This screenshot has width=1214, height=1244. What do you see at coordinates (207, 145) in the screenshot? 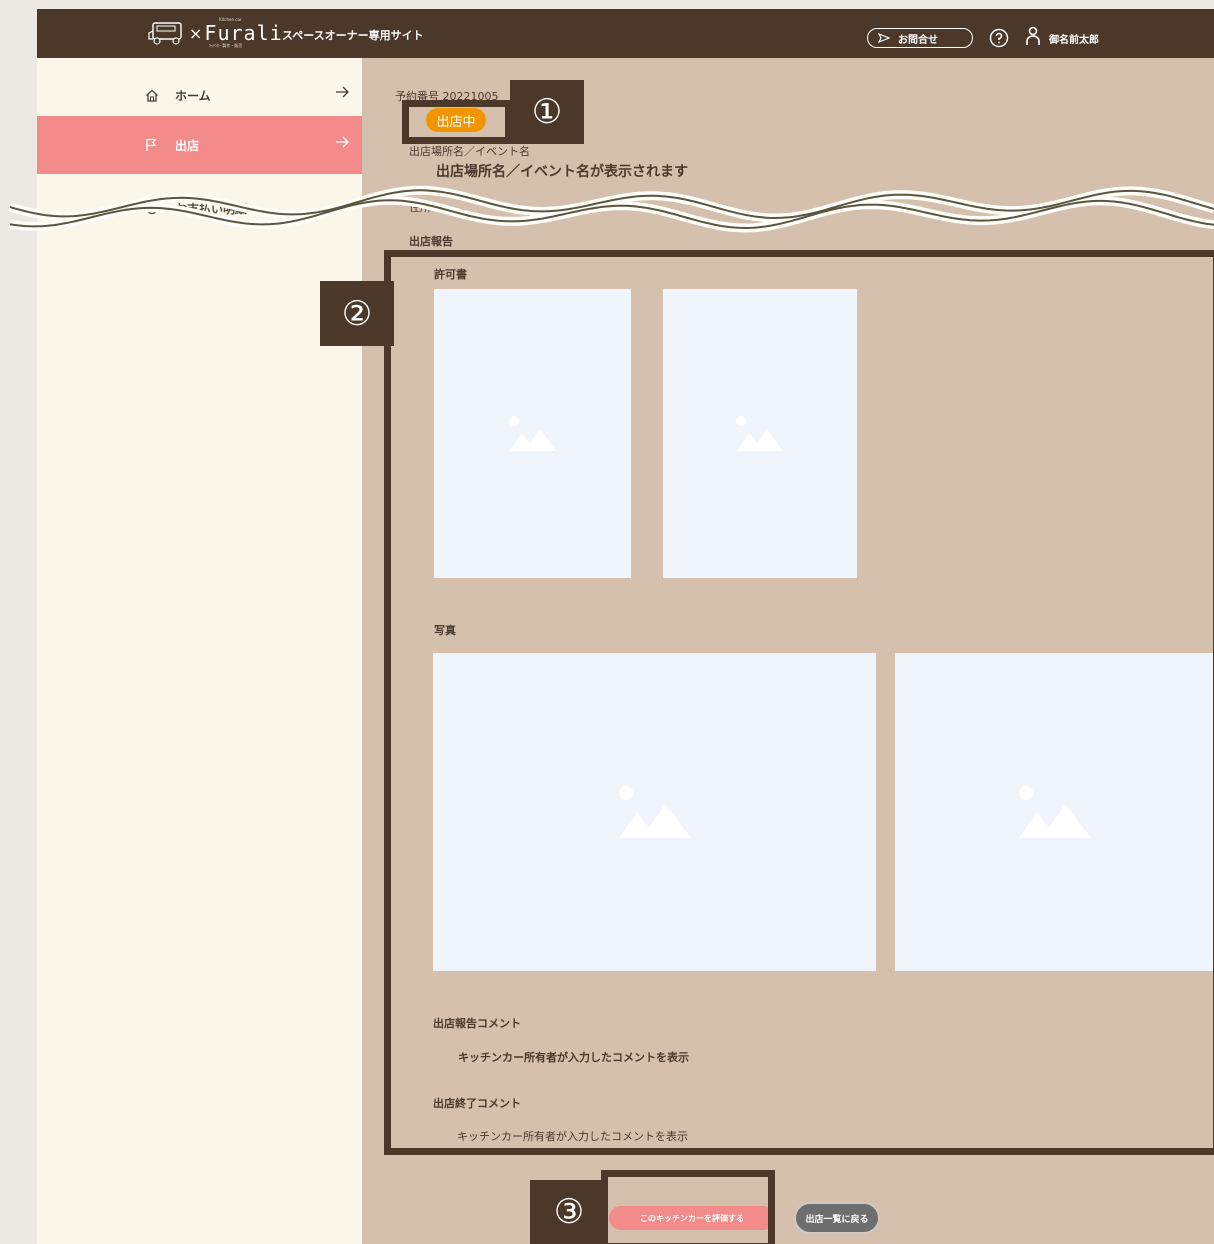
I see `sidebar-item-shop: 出店` at bounding box center [207, 145].